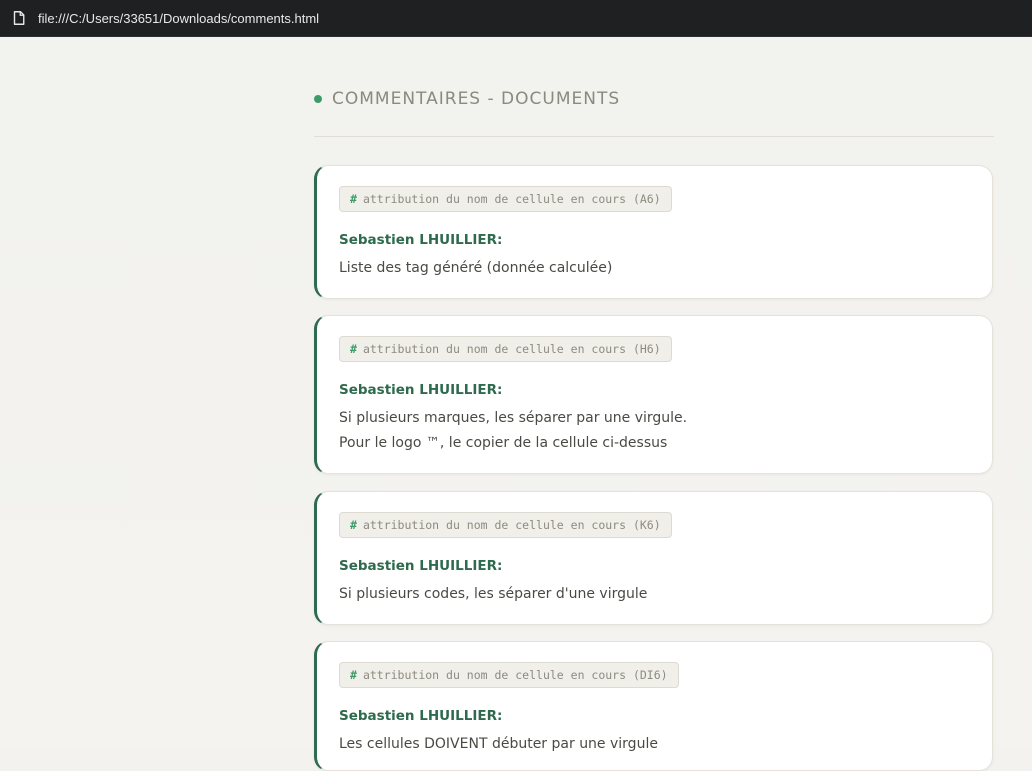 This screenshot has width=1032, height=771. Describe the element at coordinates (654, 136) in the screenshot. I see `header-divider` at that location.